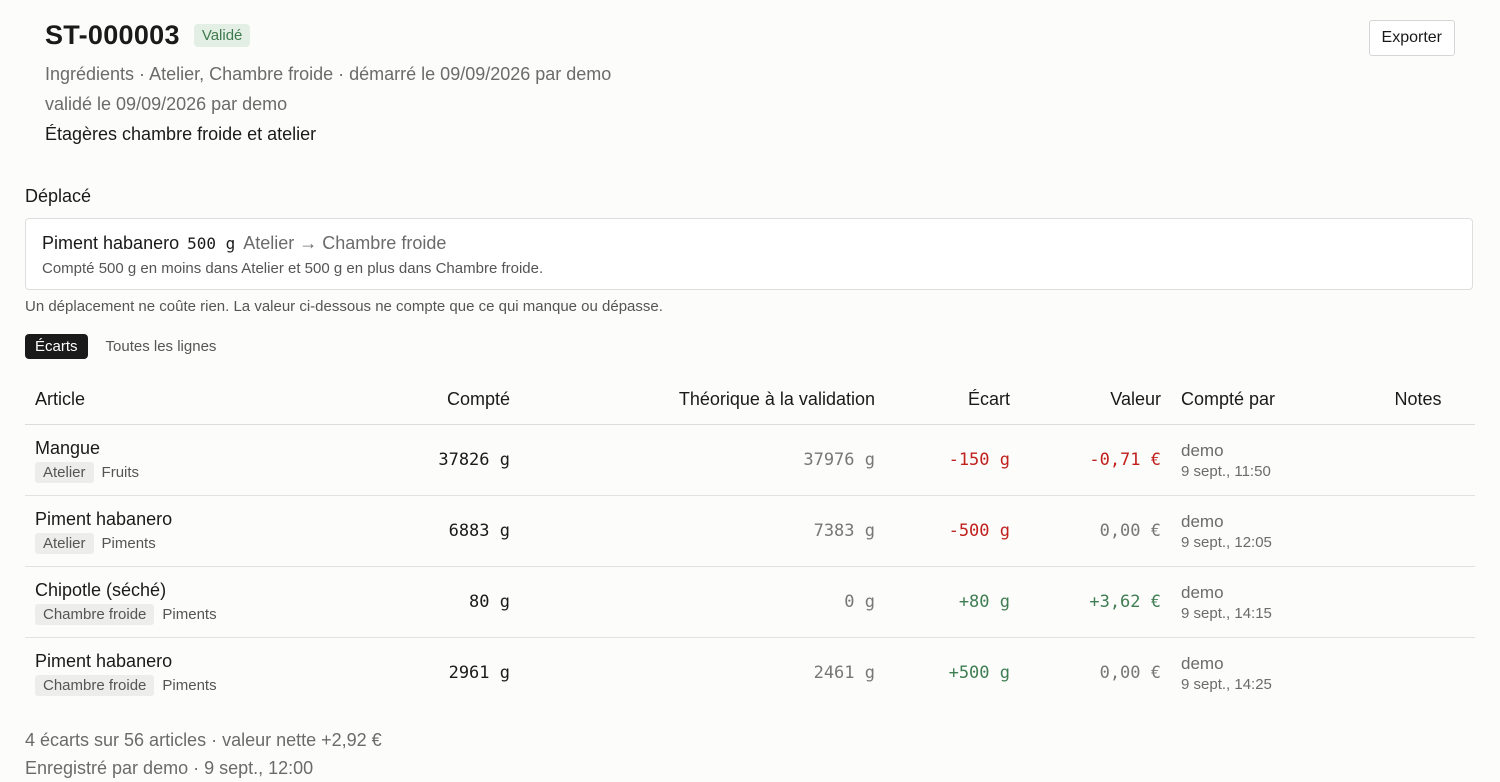  What do you see at coordinates (120, 472) in the screenshot?
I see `category-tag: Fruits` at bounding box center [120, 472].